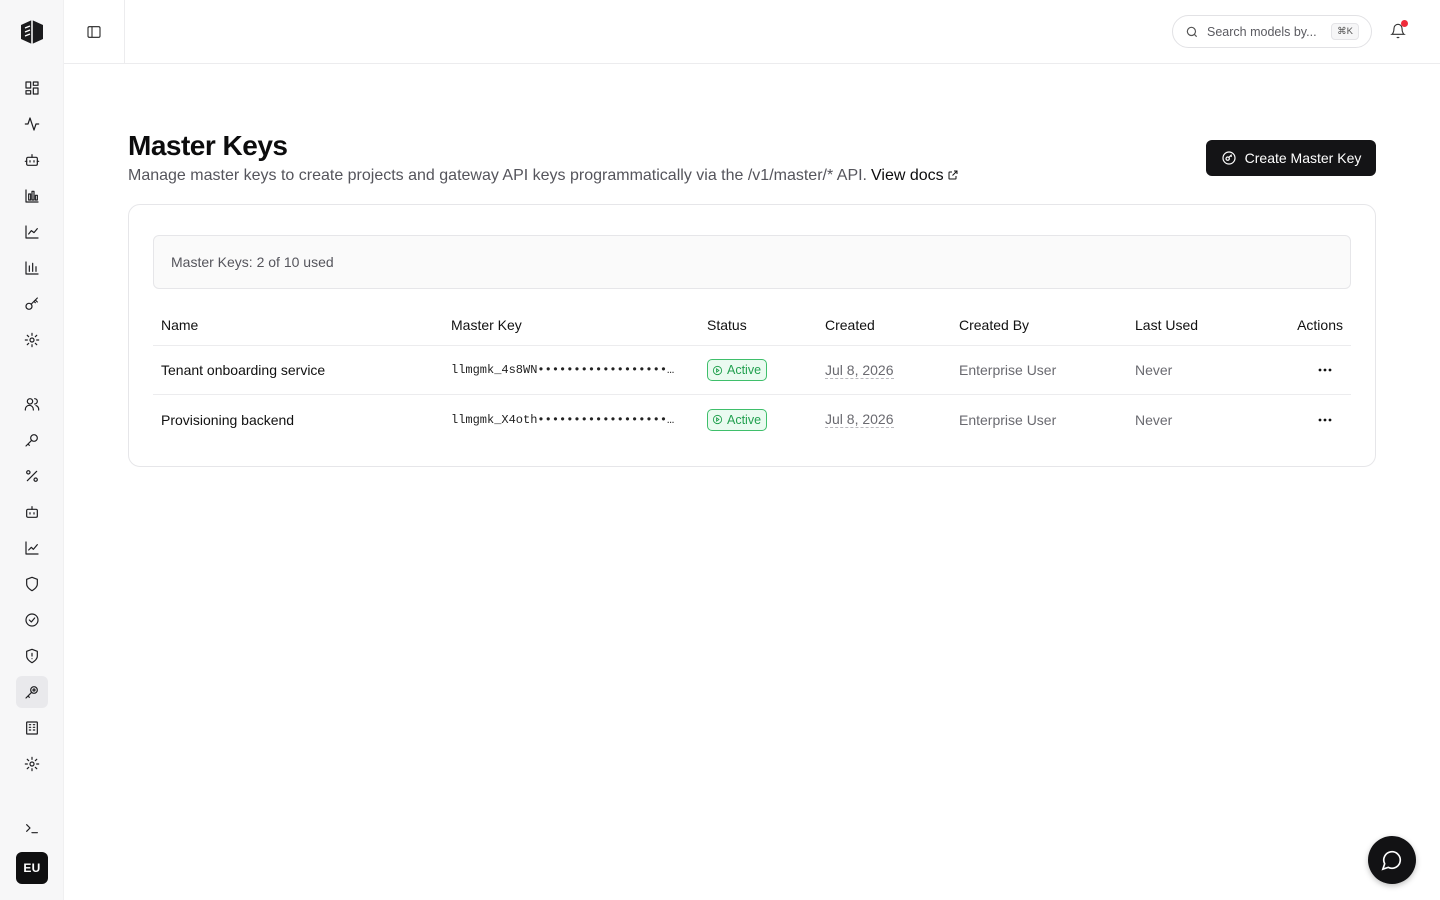 The width and height of the screenshot is (1440, 900). Describe the element at coordinates (1303, 158) in the screenshot. I see `create-master-key-label: Create Master Key` at that location.